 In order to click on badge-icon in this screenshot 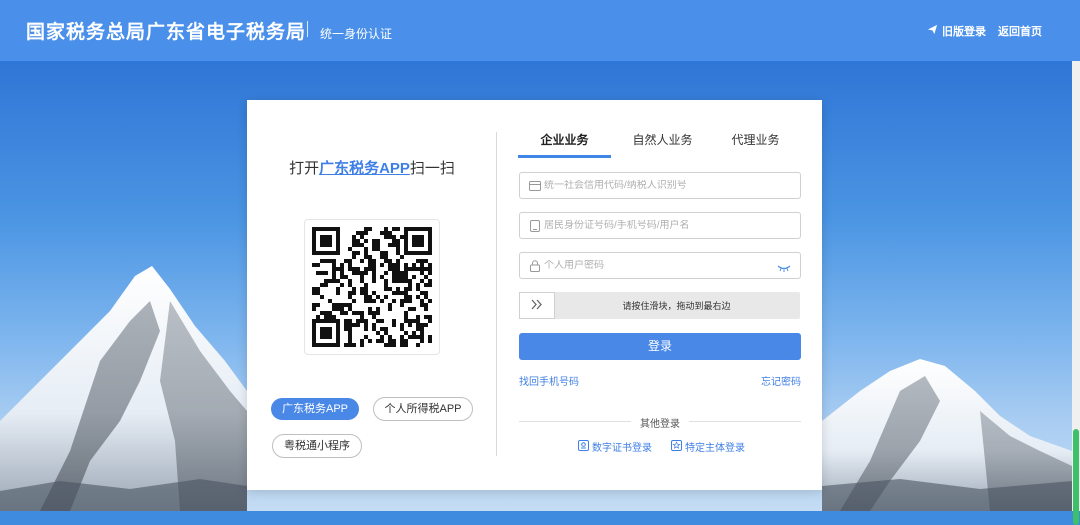, I will do `click(676, 446)`.